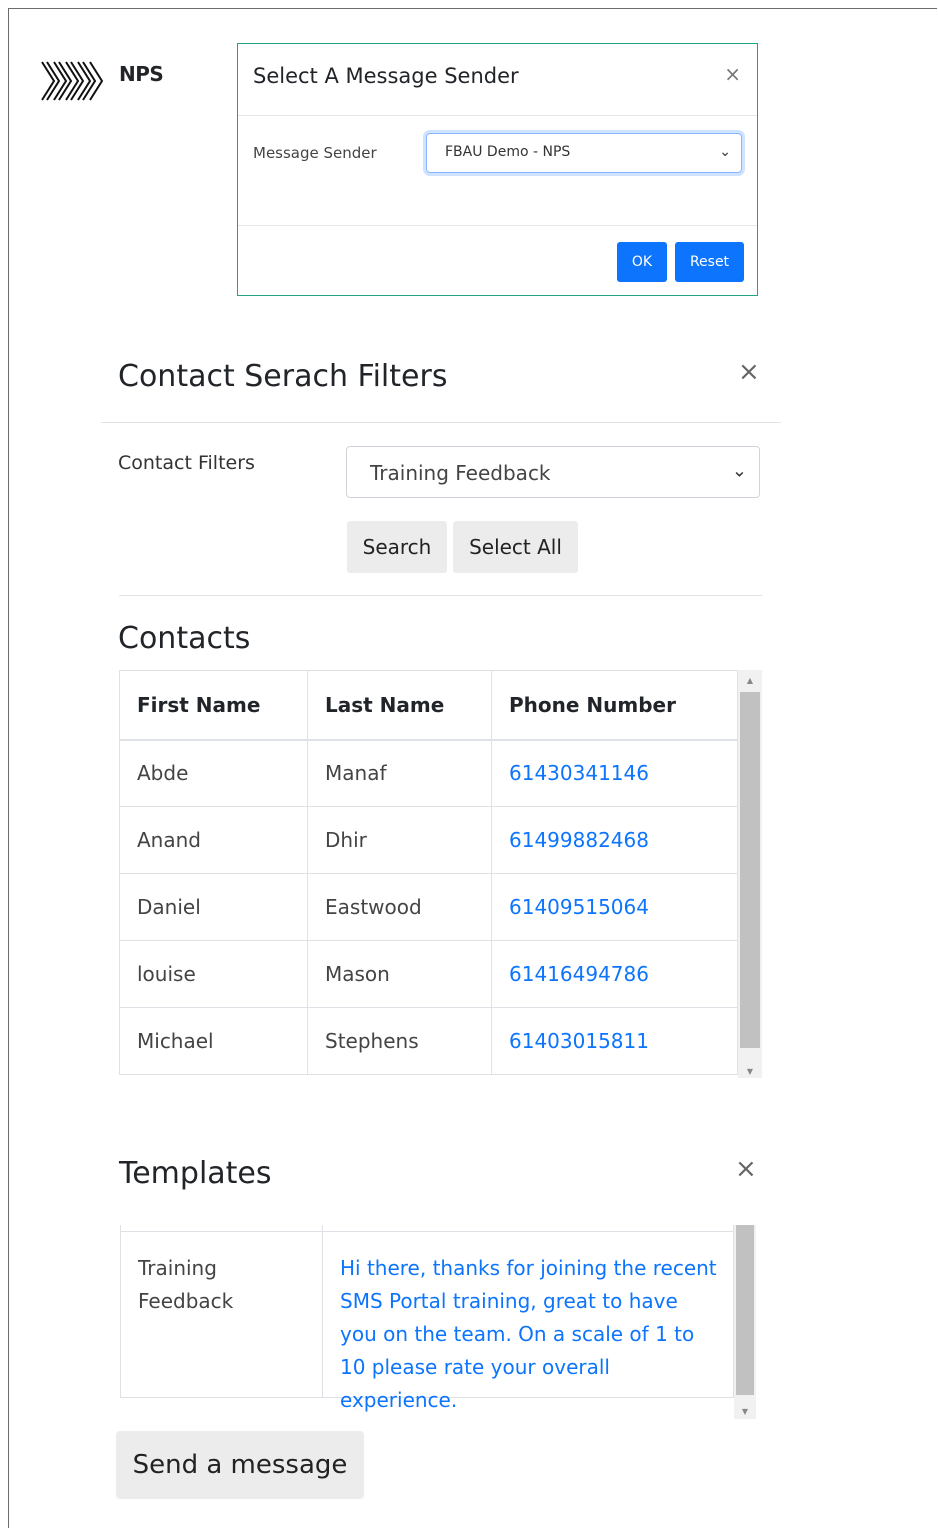 The height and width of the screenshot is (1528, 938). I want to click on first-name-cell: louise, so click(213, 974).